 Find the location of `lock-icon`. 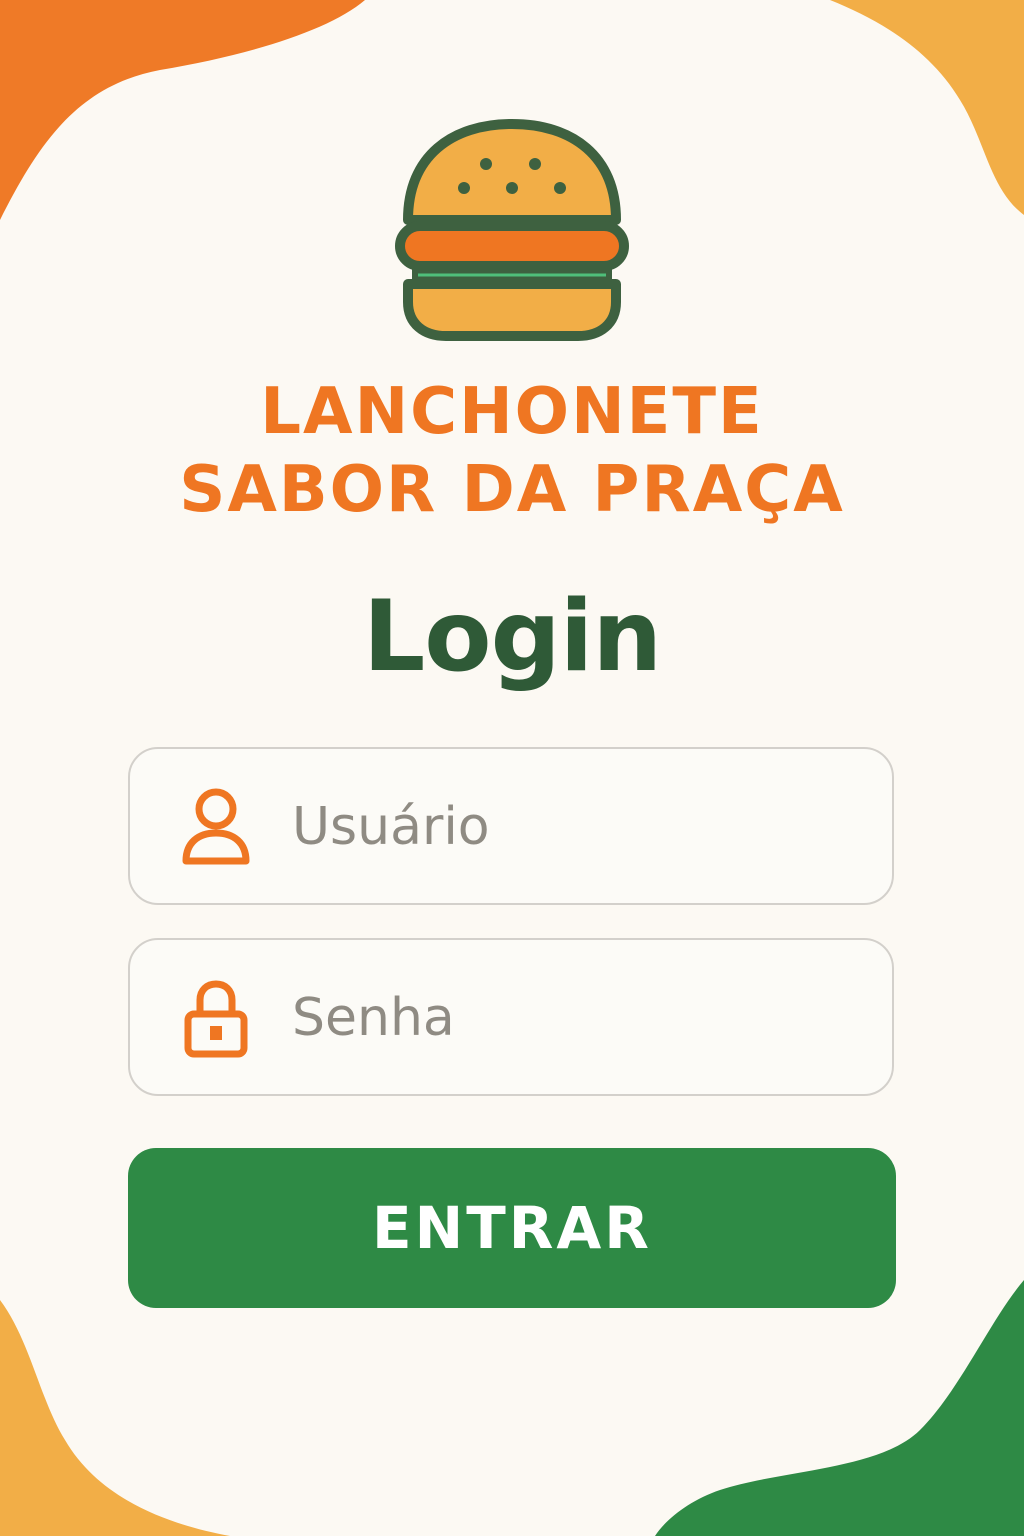

lock-icon is located at coordinates (216, 1019).